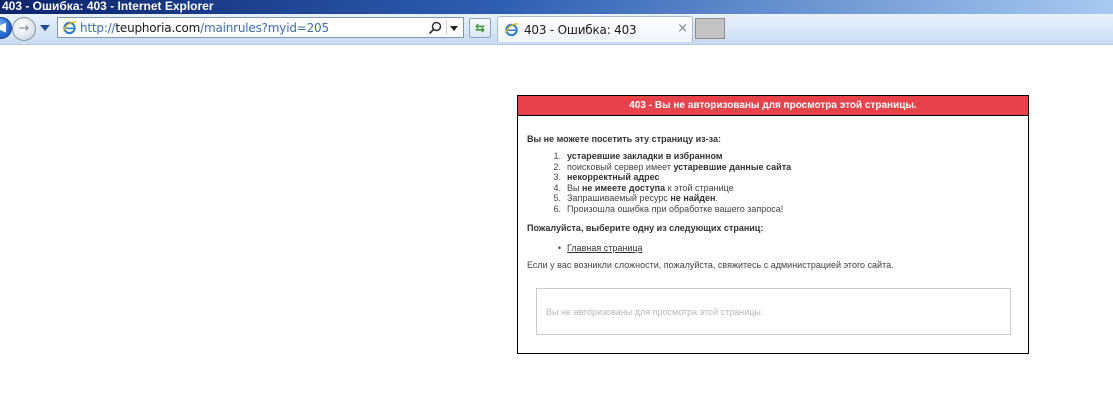 This screenshot has width=1113, height=411. What do you see at coordinates (580, 30) in the screenshot?
I see `tab-title: 403 - Ошибка: 403` at bounding box center [580, 30].